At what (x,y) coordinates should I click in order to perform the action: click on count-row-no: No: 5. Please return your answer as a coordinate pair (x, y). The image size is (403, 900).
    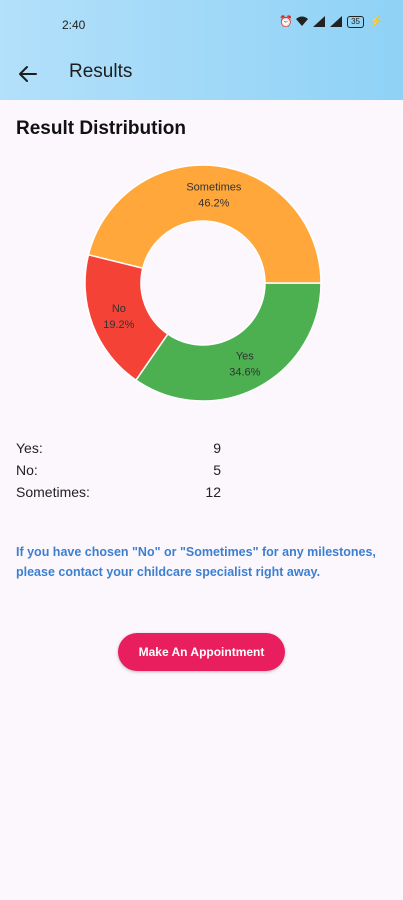
    Looking at the image, I should click on (126, 473).